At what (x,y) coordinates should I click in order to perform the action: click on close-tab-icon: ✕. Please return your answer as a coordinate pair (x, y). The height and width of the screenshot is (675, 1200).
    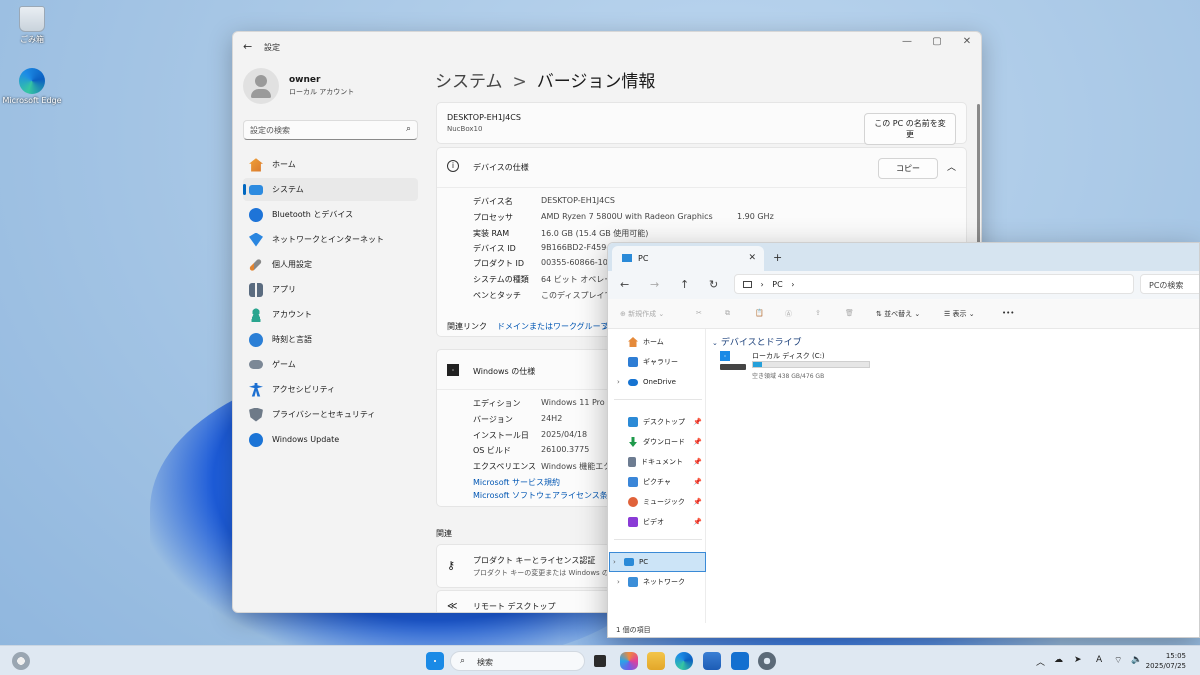
    Looking at the image, I should click on (752, 258).